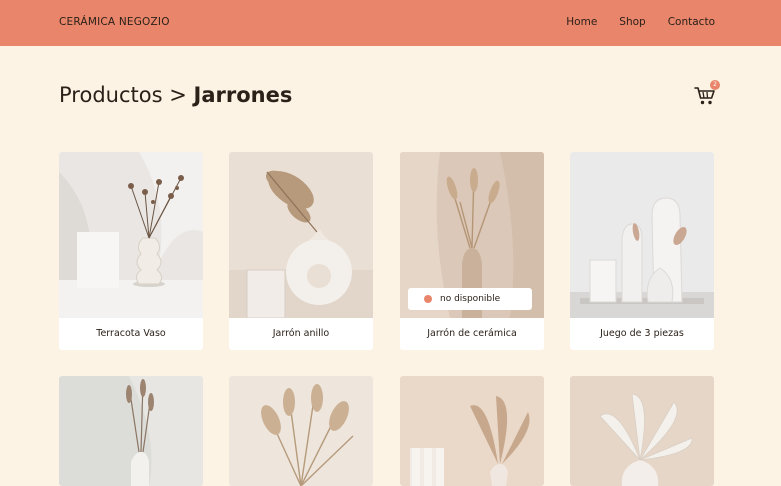 The height and width of the screenshot is (486, 781). Describe the element at coordinates (428, 299) in the screenshot. I see `status-dot-icon` at that location.